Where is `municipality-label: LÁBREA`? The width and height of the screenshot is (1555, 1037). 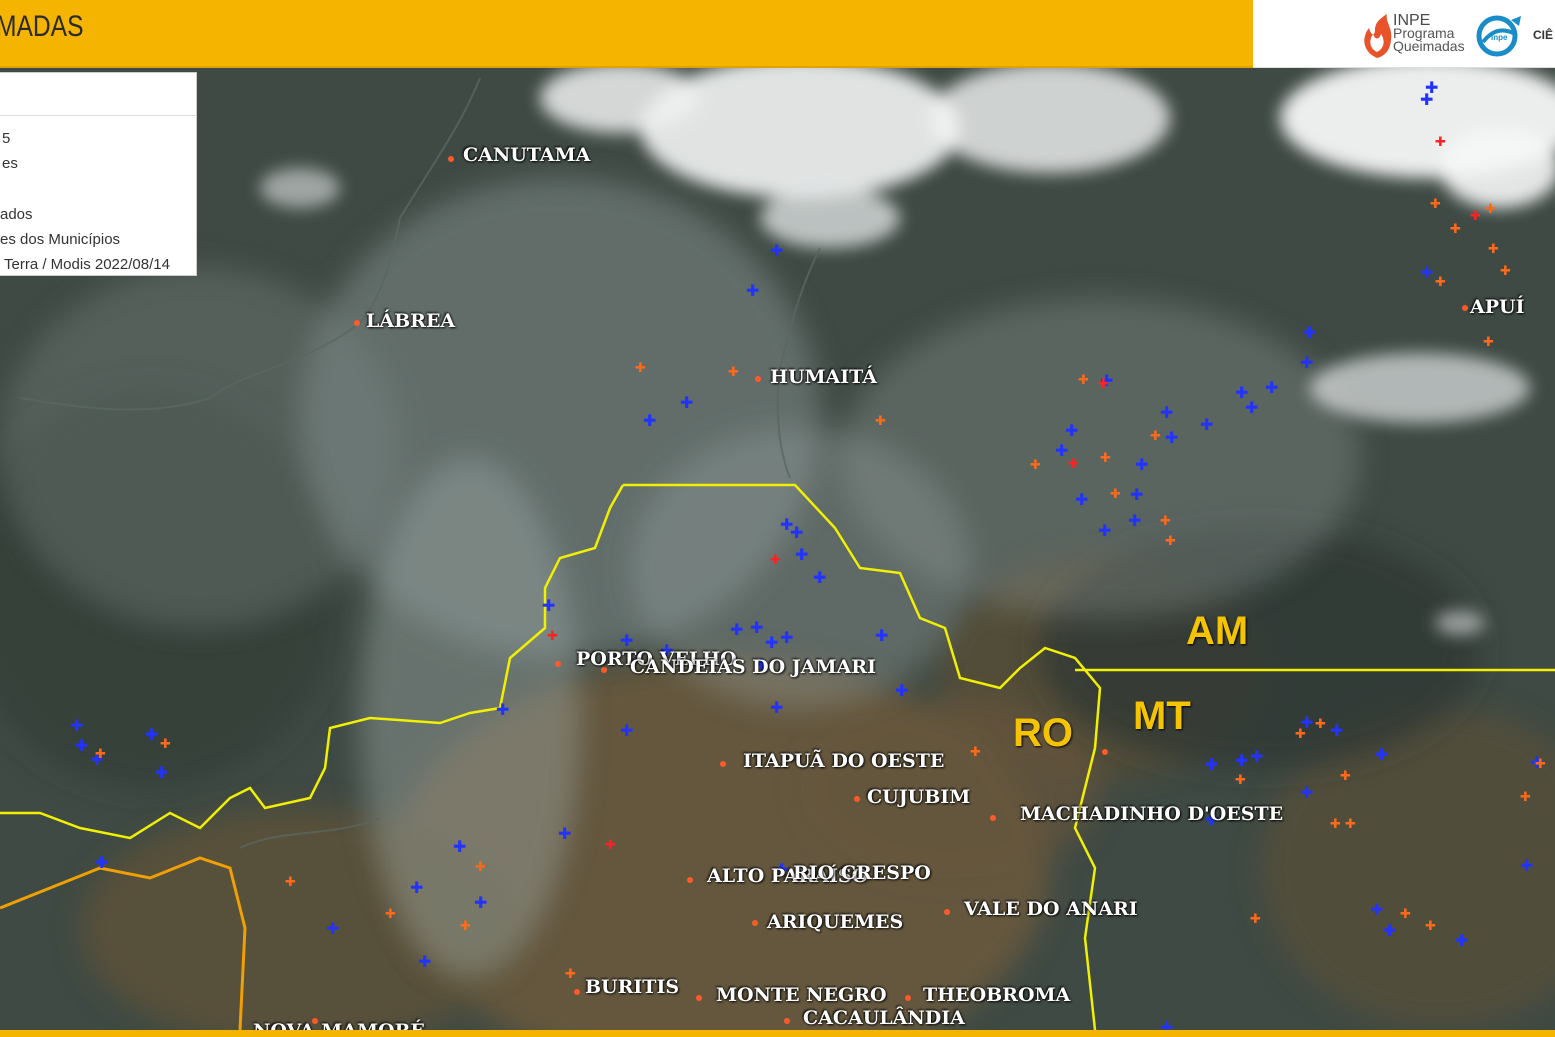 municipality-label: LÁBREA is located at coordinates (411, 321).